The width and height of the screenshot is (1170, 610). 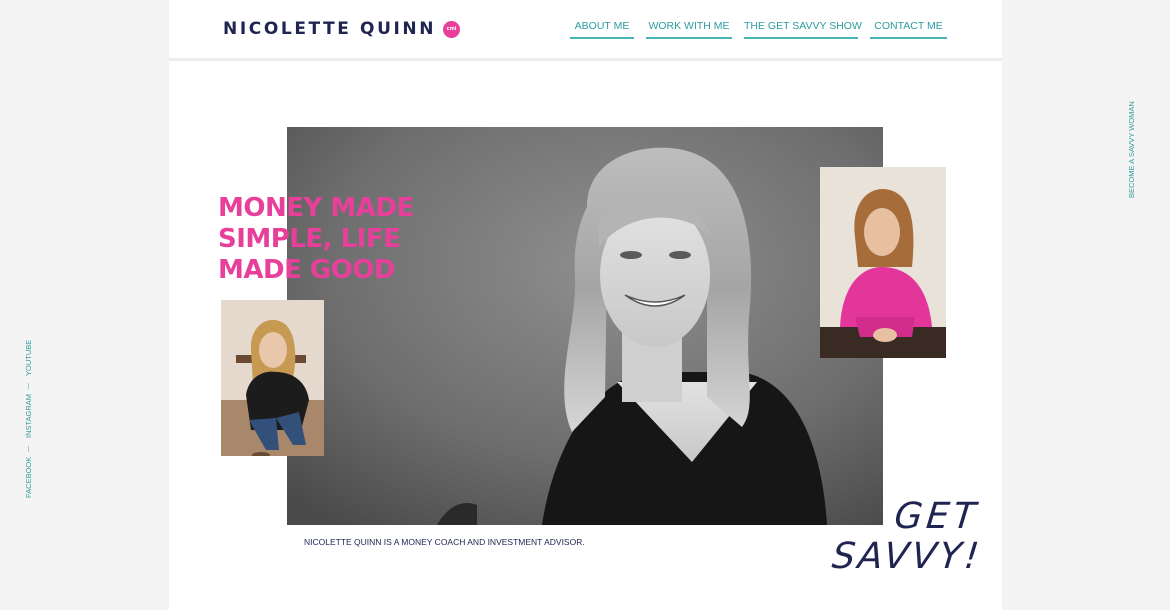 What do you see at coordinates (28, 416) in the screenshot?
I see `social-instagram-link: INSTAGRAM` at bounding box center [28, 416].